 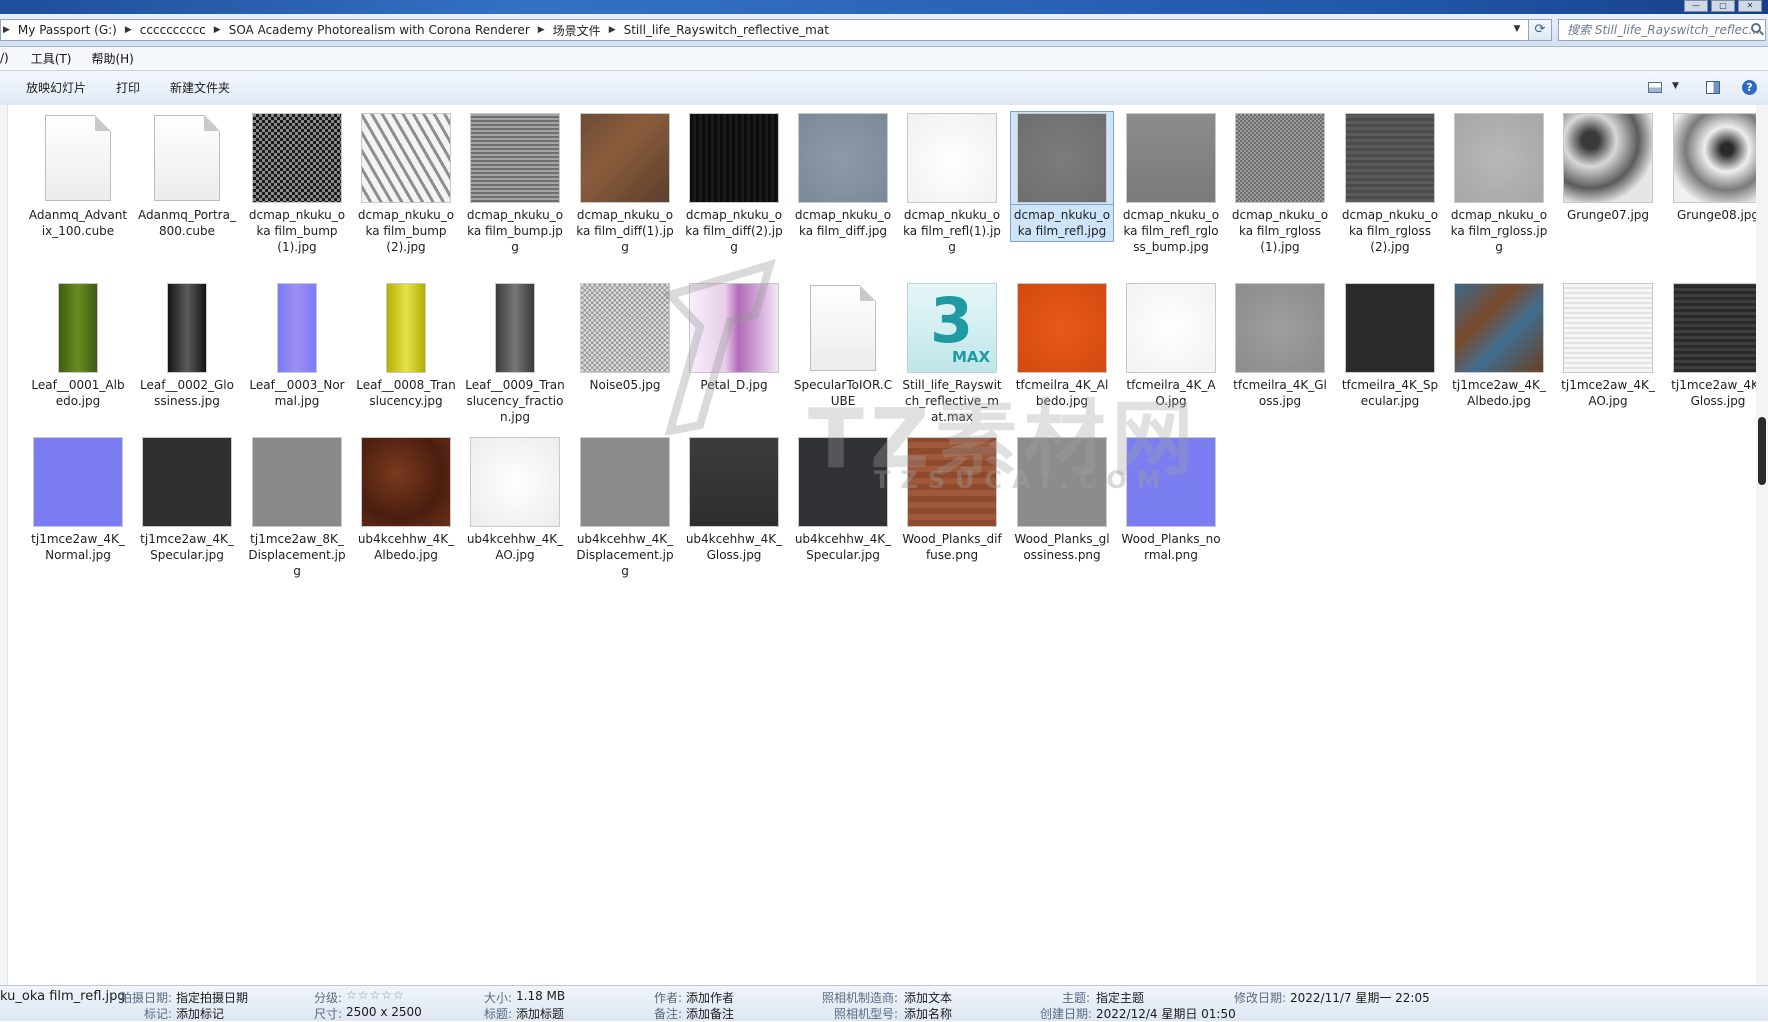 What do you see at coordinates (952, 547) in the screenshot?
I see `file-name-label: Wood_Planks_diffuse.png` at bounding box center [952, 547].